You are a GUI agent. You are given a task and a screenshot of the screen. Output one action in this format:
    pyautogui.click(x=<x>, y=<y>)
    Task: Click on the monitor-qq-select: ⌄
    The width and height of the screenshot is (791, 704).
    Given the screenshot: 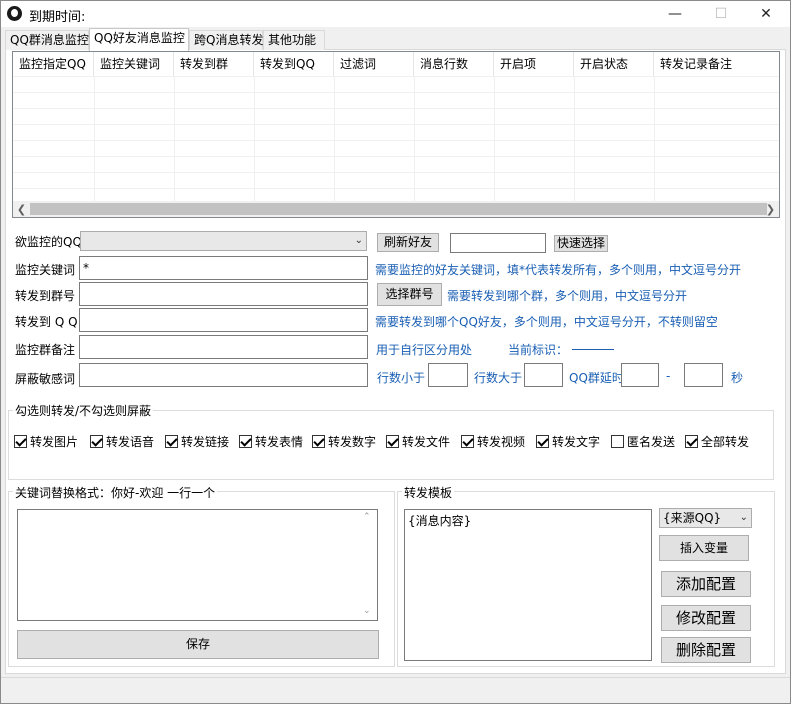 What is the action you would take?
    pyautogui.click(x=223, y=241)
    